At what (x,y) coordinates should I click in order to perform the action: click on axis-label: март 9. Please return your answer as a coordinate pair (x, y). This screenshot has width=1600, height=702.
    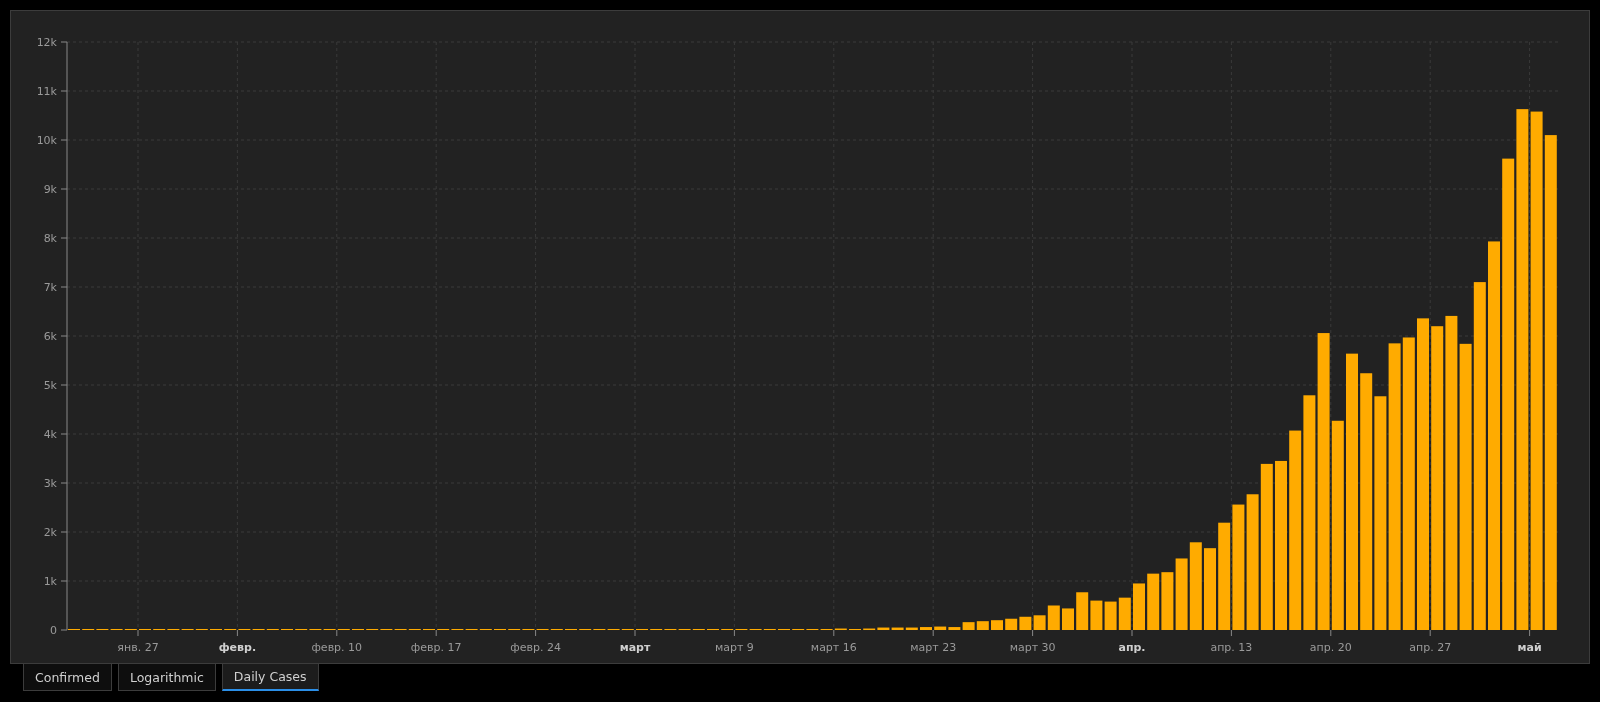
    Looking at the image, I should click on (734, 648).